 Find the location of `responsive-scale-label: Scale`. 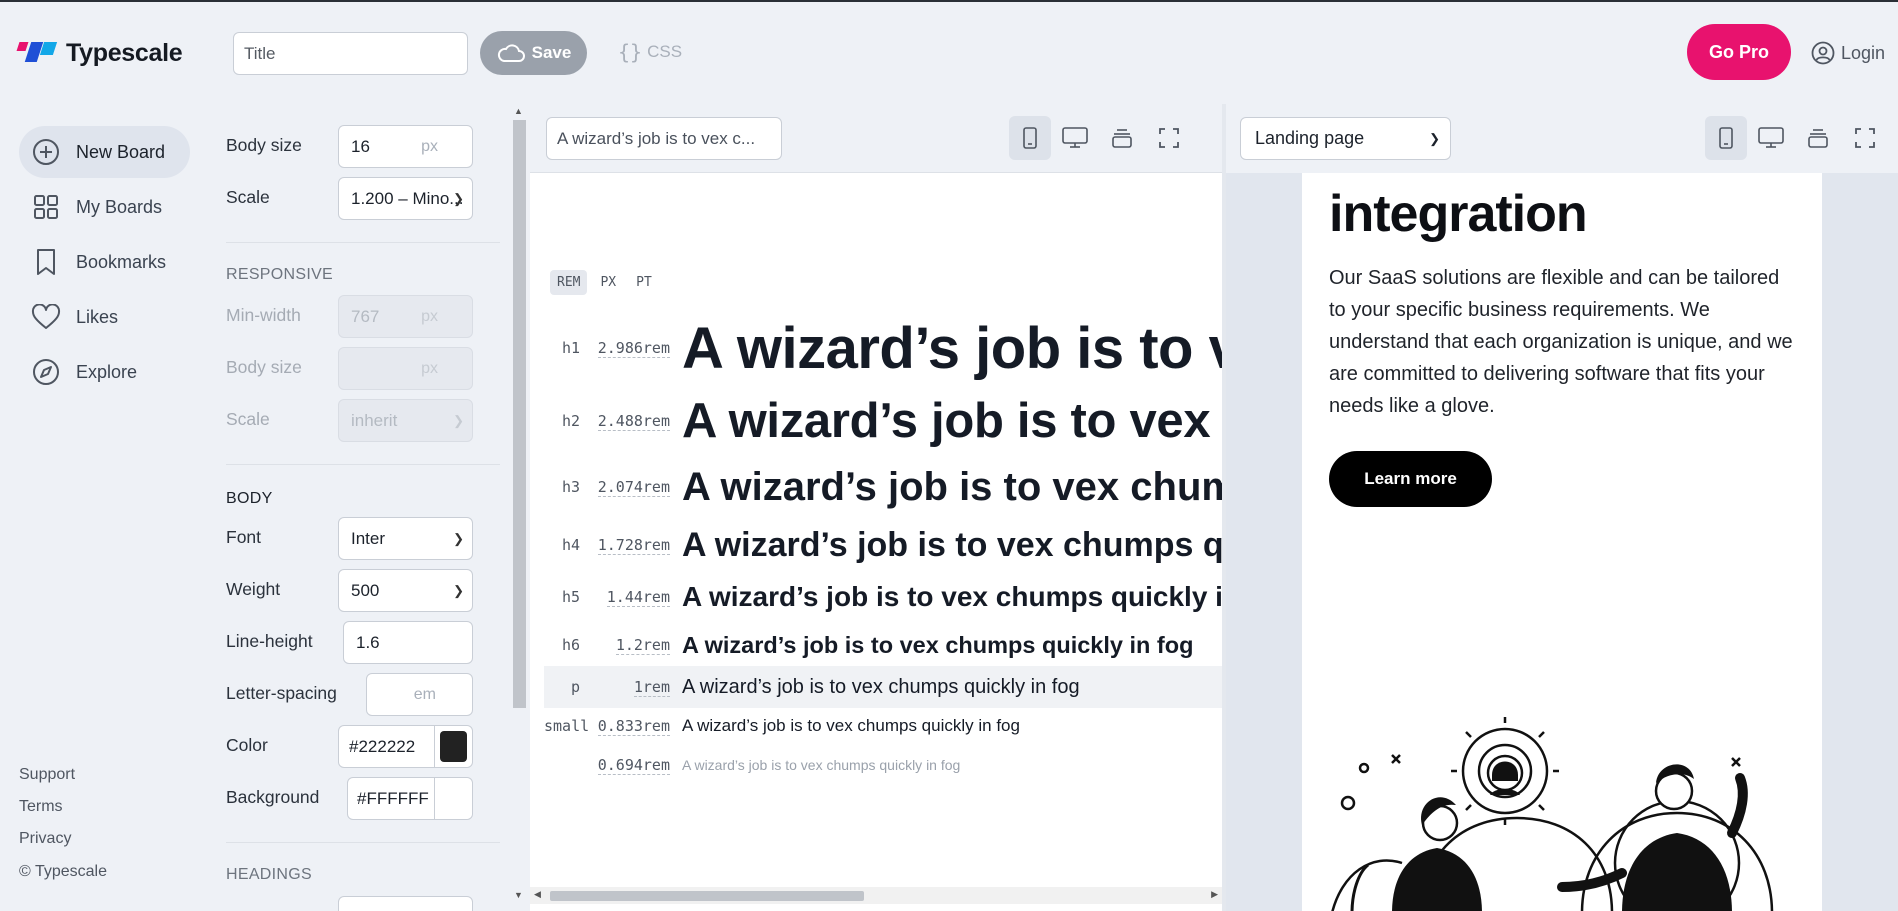

responsive-scale-label: Scale is located at coordinates (248, 419).